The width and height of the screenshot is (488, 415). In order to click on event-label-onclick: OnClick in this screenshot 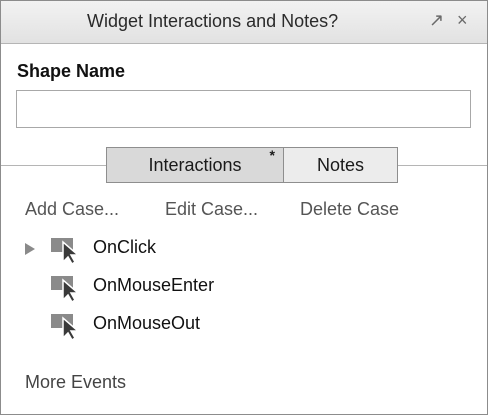, I will do `click(125, 247)`.